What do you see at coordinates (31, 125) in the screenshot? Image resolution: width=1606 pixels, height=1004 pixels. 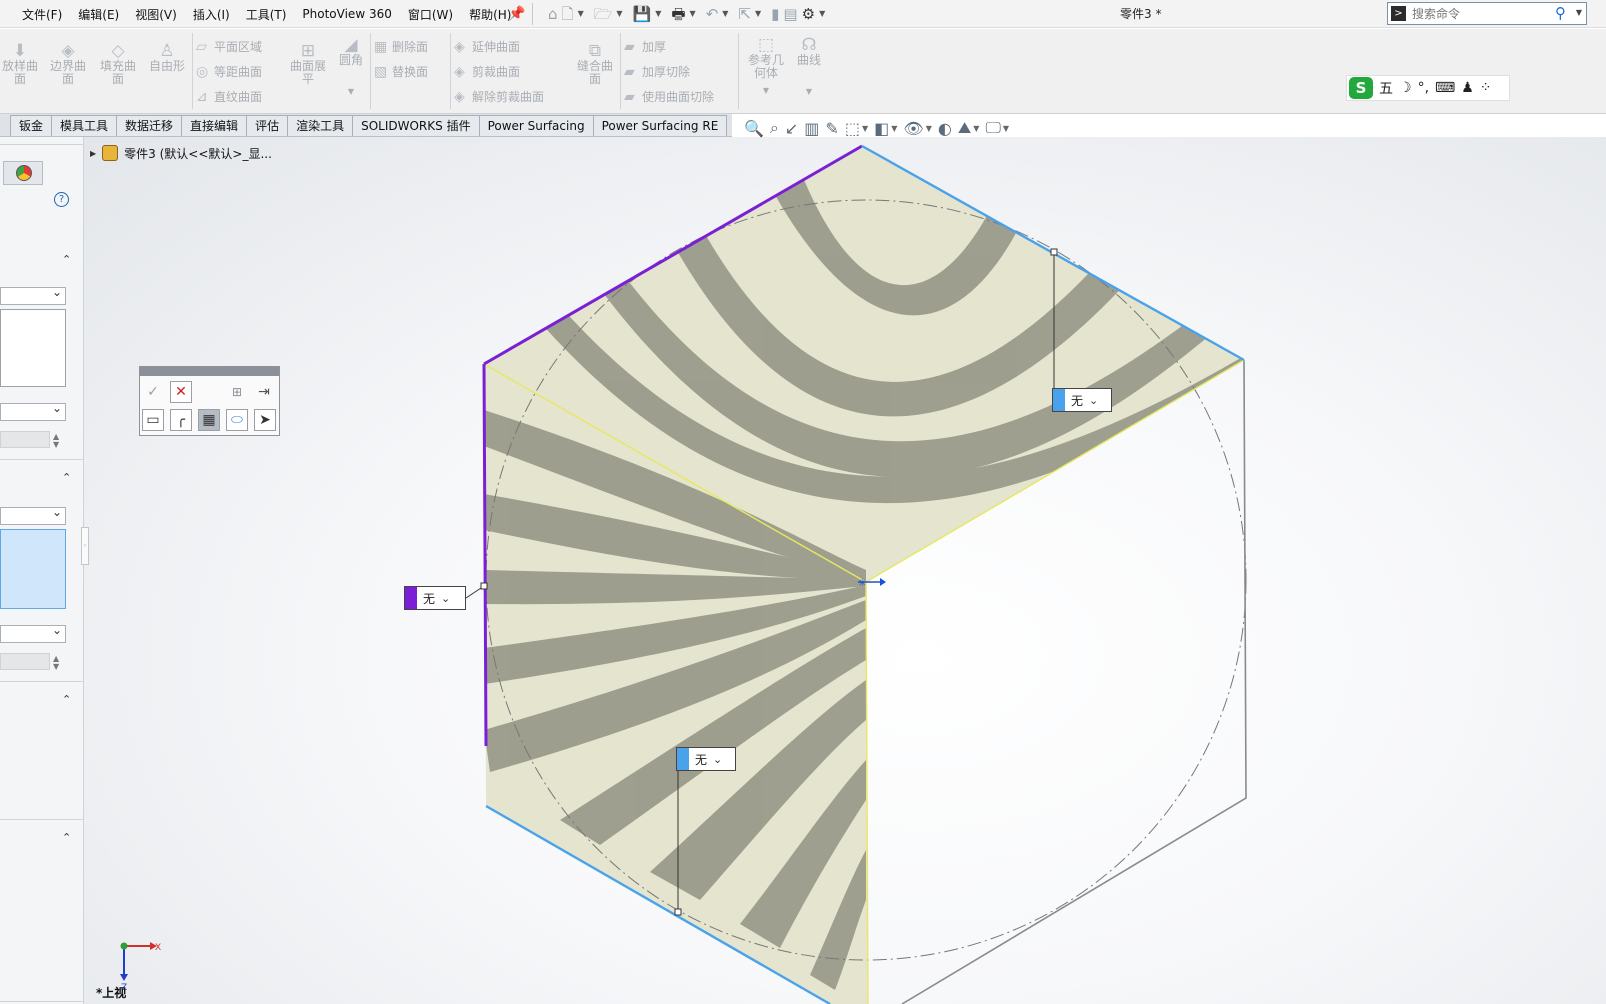 I see `tab-sheet-metal: 钣金` at bounding box center [31, 125].